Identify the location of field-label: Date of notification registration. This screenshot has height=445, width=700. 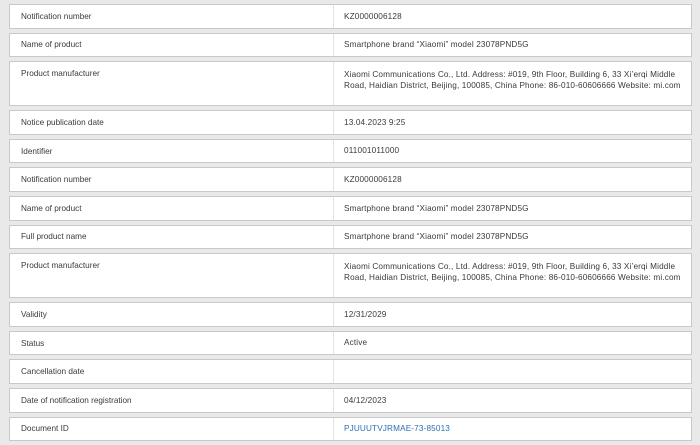
(172, 400).